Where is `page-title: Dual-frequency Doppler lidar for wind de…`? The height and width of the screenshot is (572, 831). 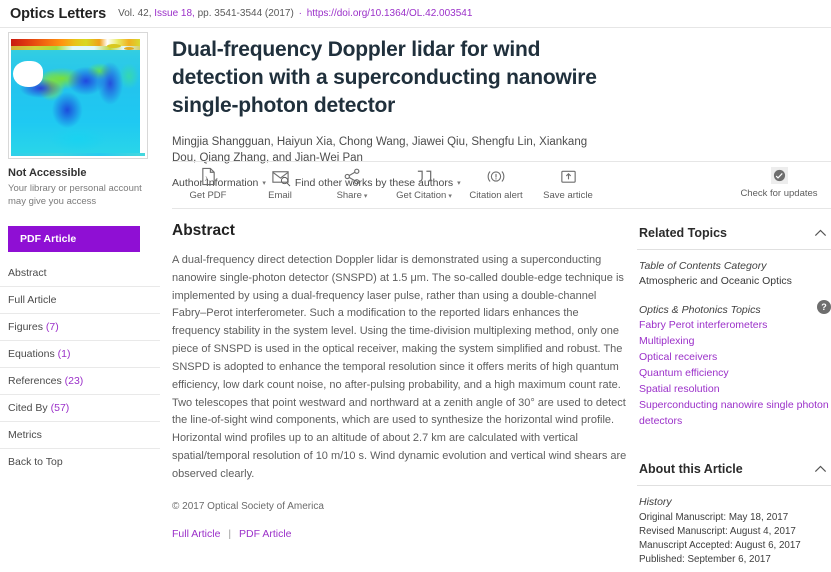 page-title: Dual-frequency Doppler lidar for wind de… is located at coordinates (384, 77).